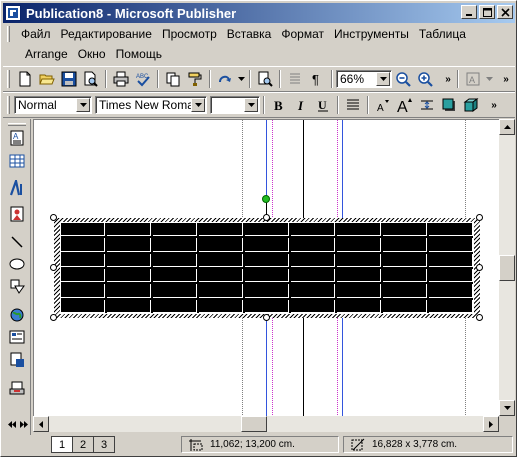 The width and height of the screenshot is (517, 457). Describe the element at coordinates (91, 79) in the screenshot. I see `search-files-button` at that location.